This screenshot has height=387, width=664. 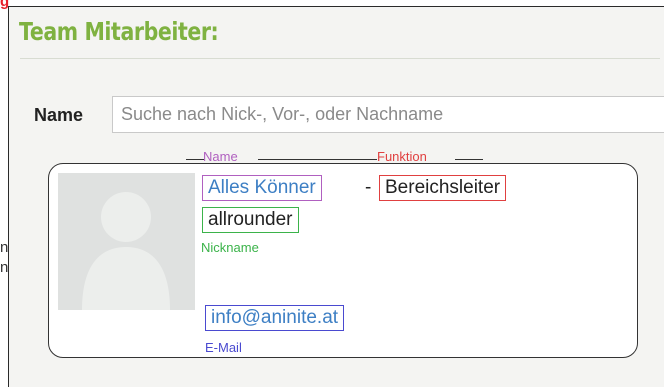 What do you see at coordinates (340, 58) in the screenshot?
I see `title-divider` at bounding box center [340, 58].